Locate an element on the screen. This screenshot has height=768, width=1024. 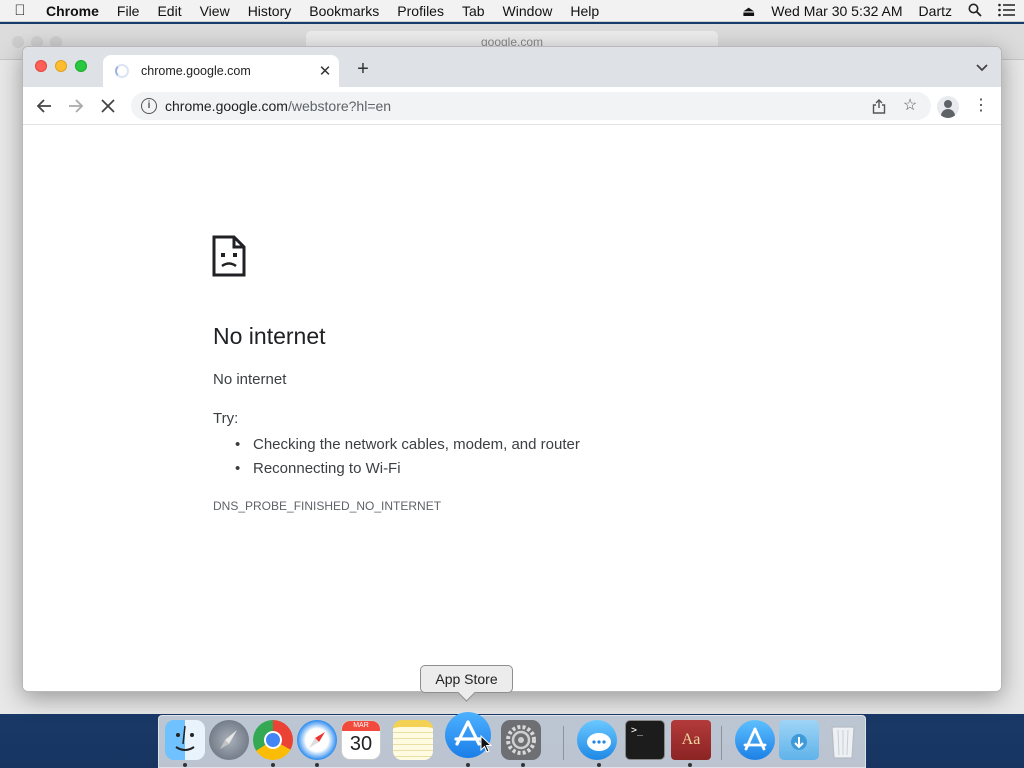
dictionary-label: Aa is located at coordinates (691, 739).